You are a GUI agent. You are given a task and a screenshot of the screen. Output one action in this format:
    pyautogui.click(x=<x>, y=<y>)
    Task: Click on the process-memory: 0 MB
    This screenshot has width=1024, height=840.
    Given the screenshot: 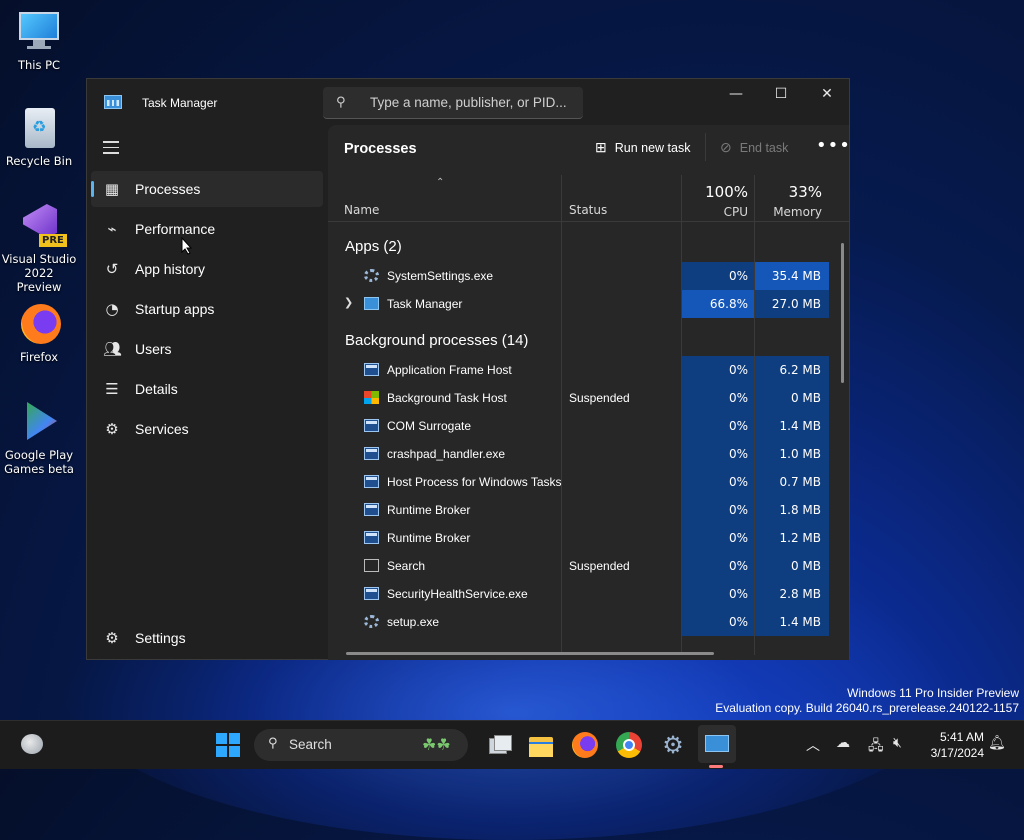 What is the action you would take?
    pyautogui.click(x=792, y=566)
    